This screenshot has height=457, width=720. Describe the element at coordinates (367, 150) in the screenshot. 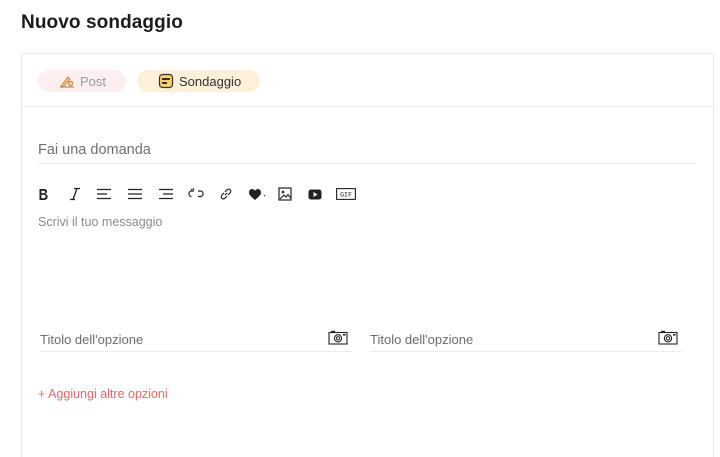

I see `question-input` at that location.